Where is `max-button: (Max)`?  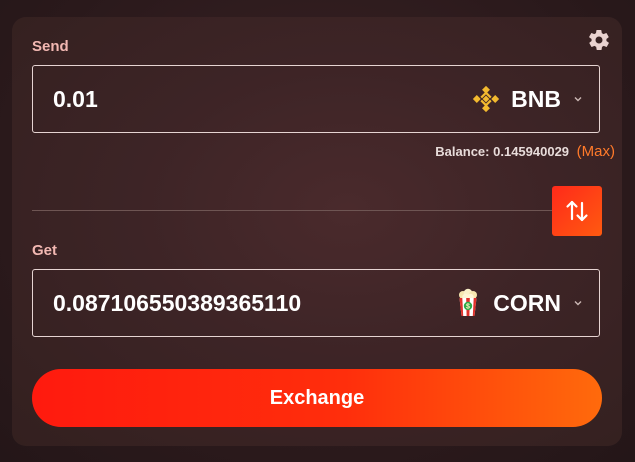 max-button: (Max) is located at coordinates (596, 151).